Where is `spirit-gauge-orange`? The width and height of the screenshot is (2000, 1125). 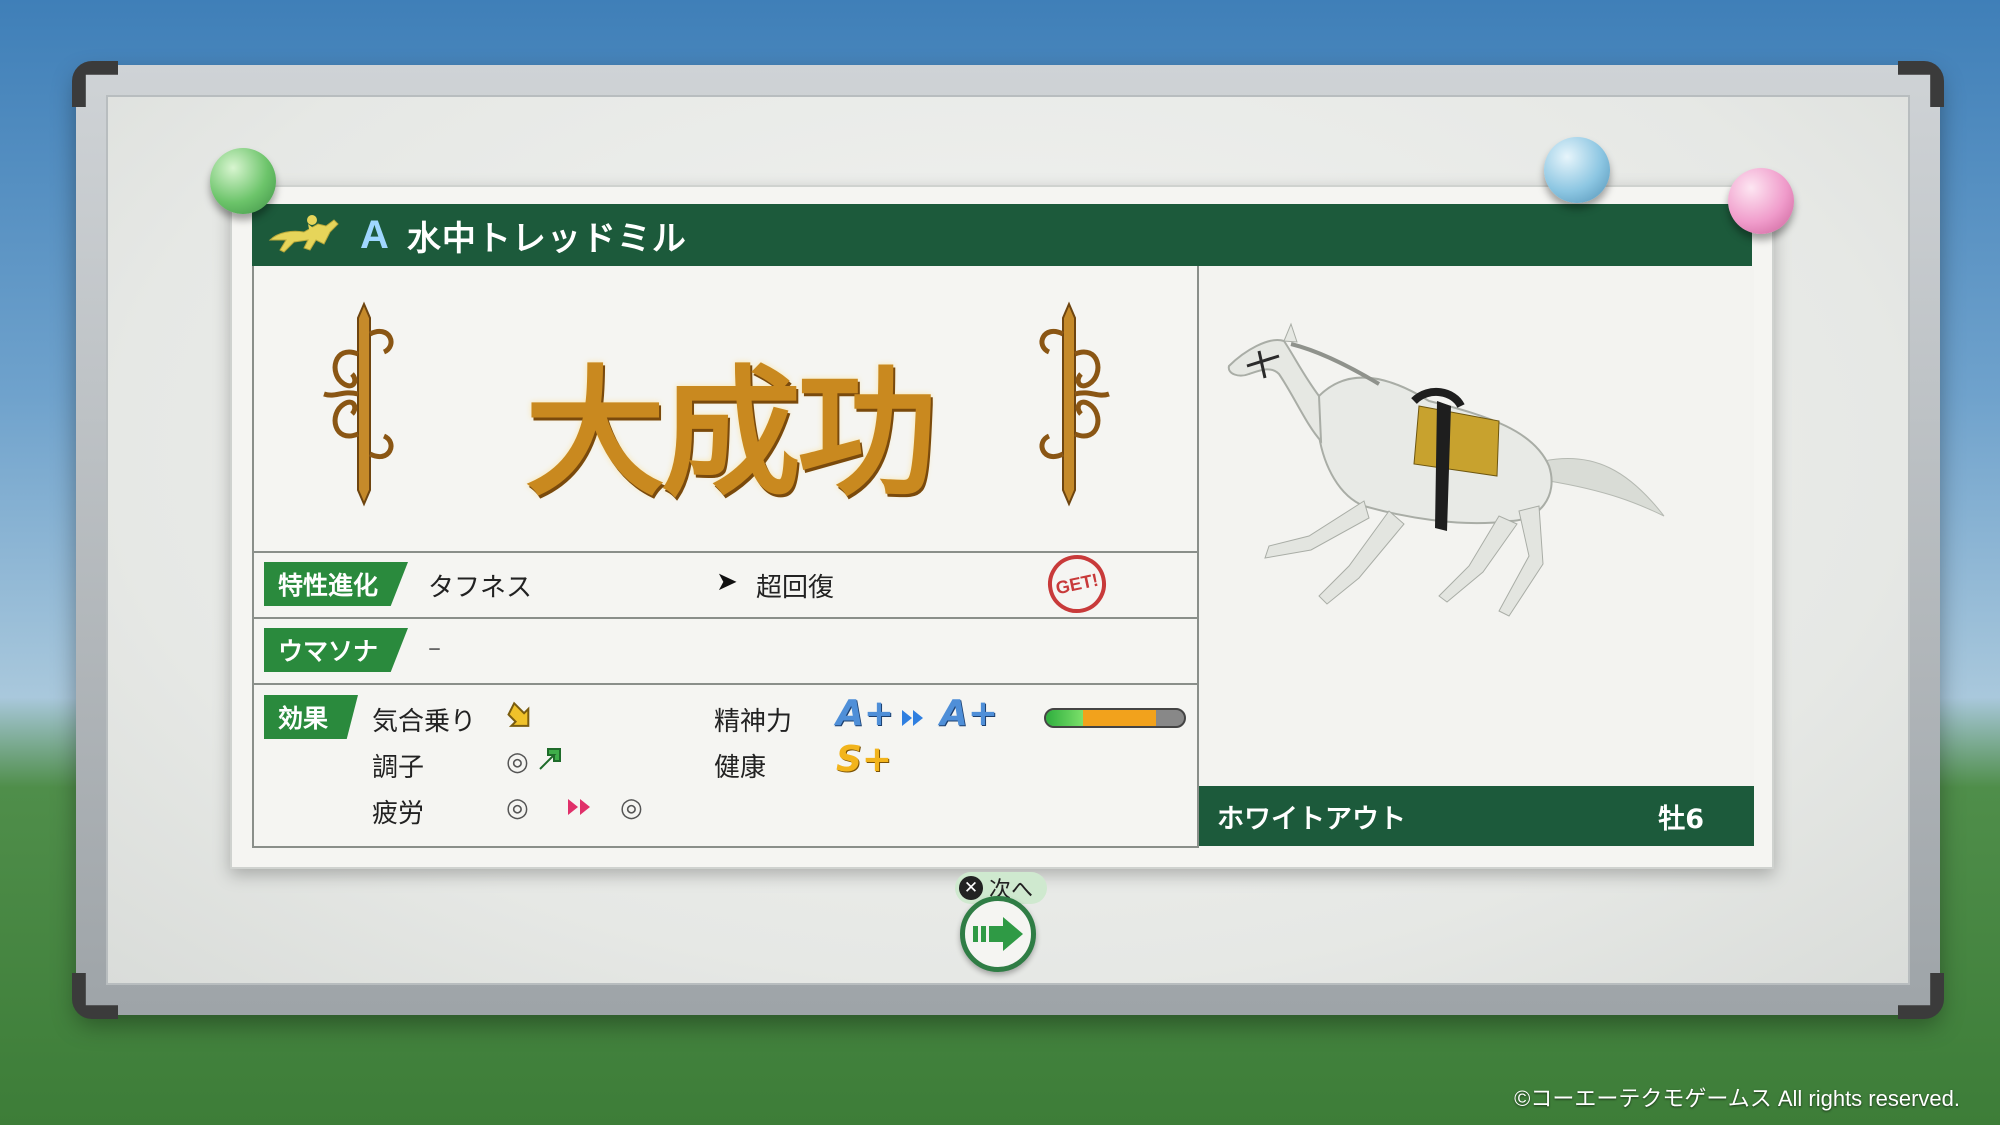
spirit-gauge-orange is located at coordinates (1120, 718).